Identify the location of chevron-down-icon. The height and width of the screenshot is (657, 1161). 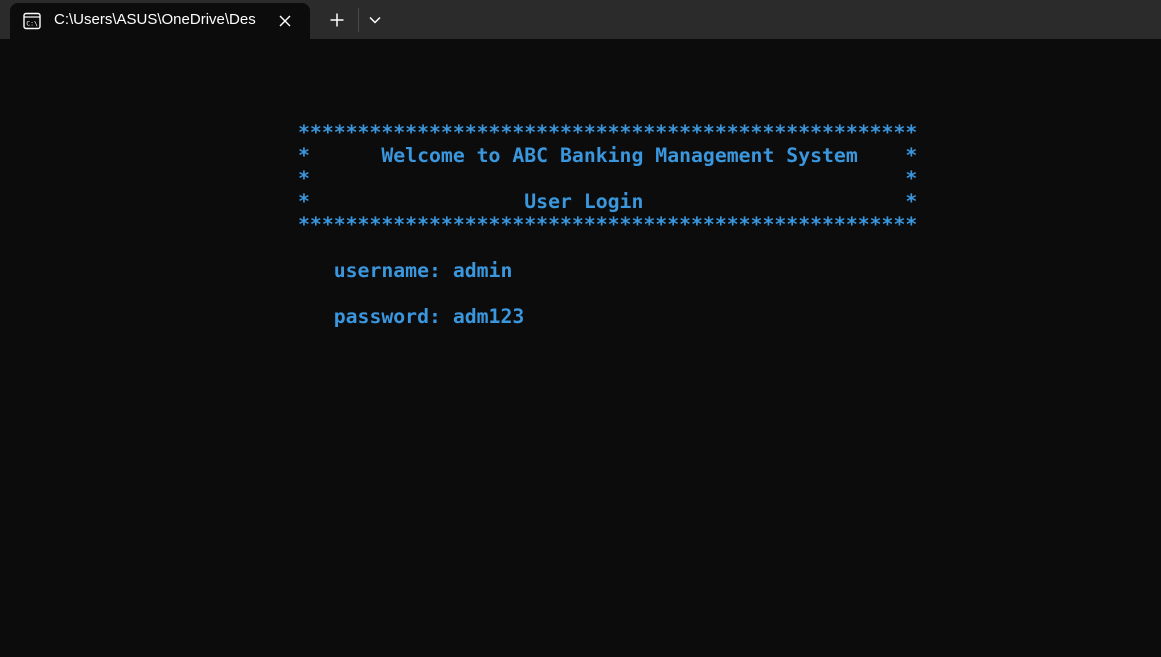
(375, 20).